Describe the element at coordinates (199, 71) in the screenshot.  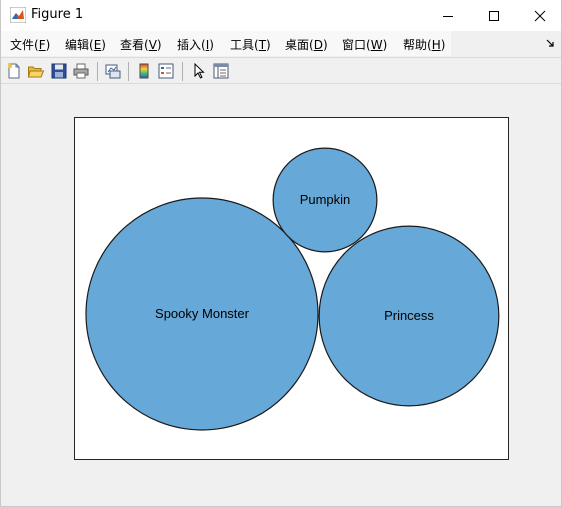
I see `pointer-icon` at that location.